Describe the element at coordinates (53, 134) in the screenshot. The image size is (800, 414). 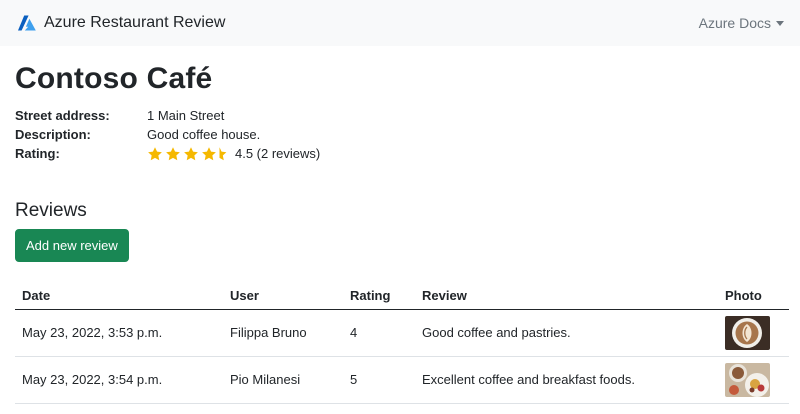
I see `description-label: Description:` at that location.